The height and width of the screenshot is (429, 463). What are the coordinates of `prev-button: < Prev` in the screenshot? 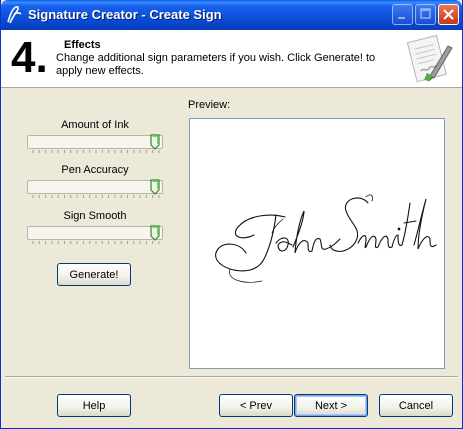 It's located at (256, 405).